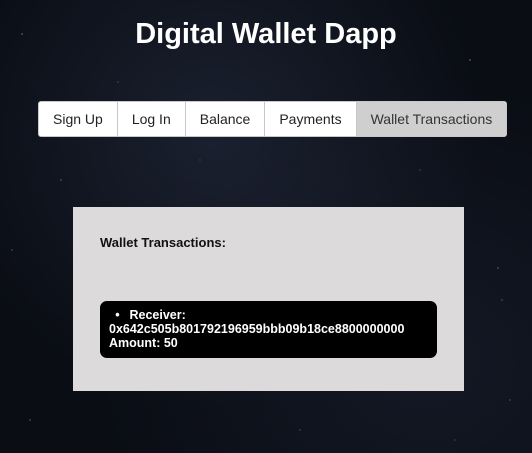  What do you see at coordinates (78, 119) in the screenshot?
I see `tab-sign-up: Sign Up` at bounding box center [78, 119].